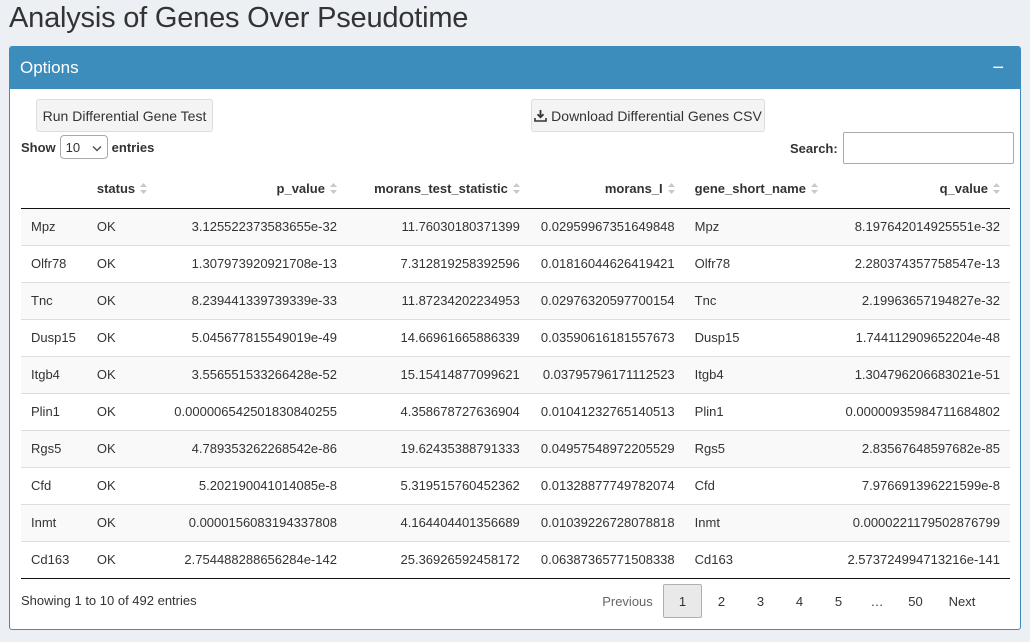 Image resolution: width=1030 pixels, height=642 pixels. I want to click on page-button-2: 2, so click(721, 601).